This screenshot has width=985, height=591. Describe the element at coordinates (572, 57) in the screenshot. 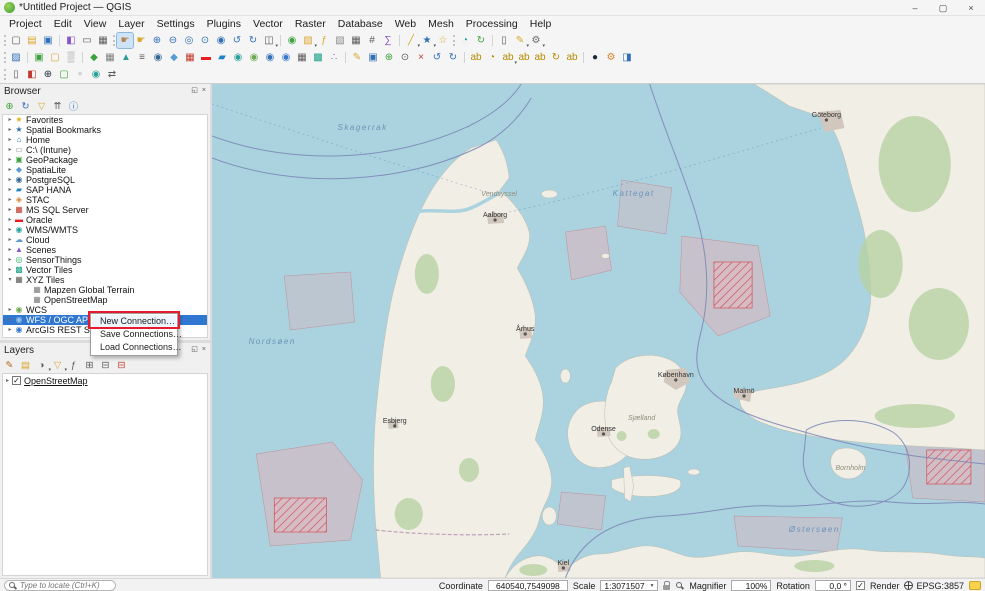

I see `change-label-properties: ab` at that location.